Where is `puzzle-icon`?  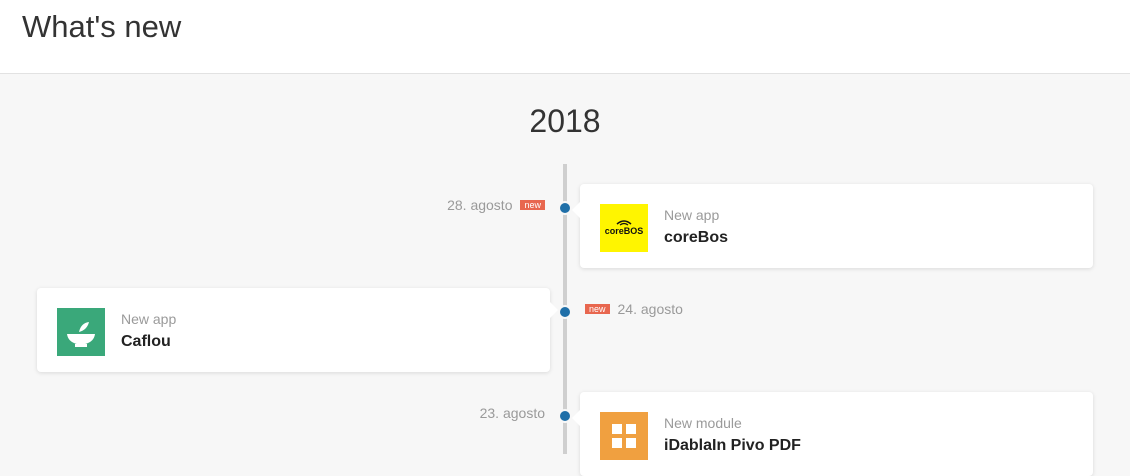
puzzle-icon is located at coordinates (624, 436).